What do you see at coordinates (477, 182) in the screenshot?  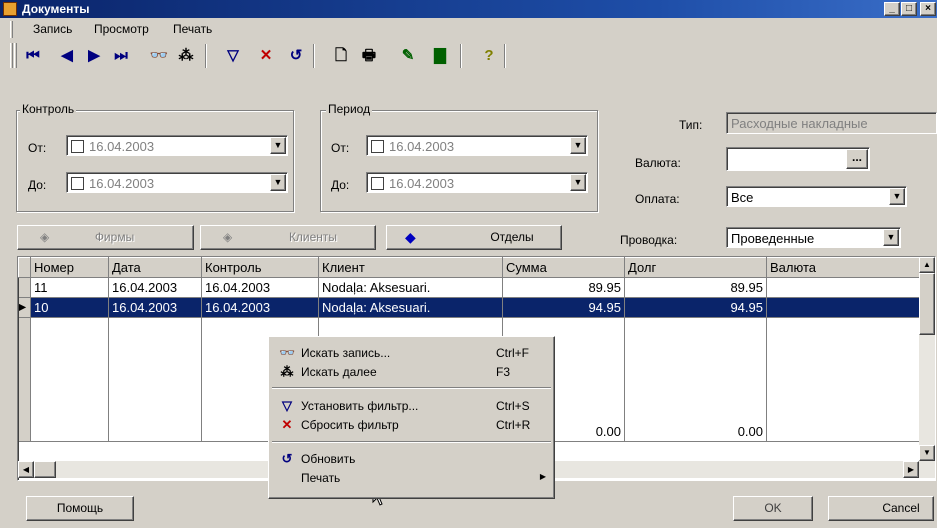 I see `period-to-date: 16.04.2003 ▼` at bounding box center [477, 182].